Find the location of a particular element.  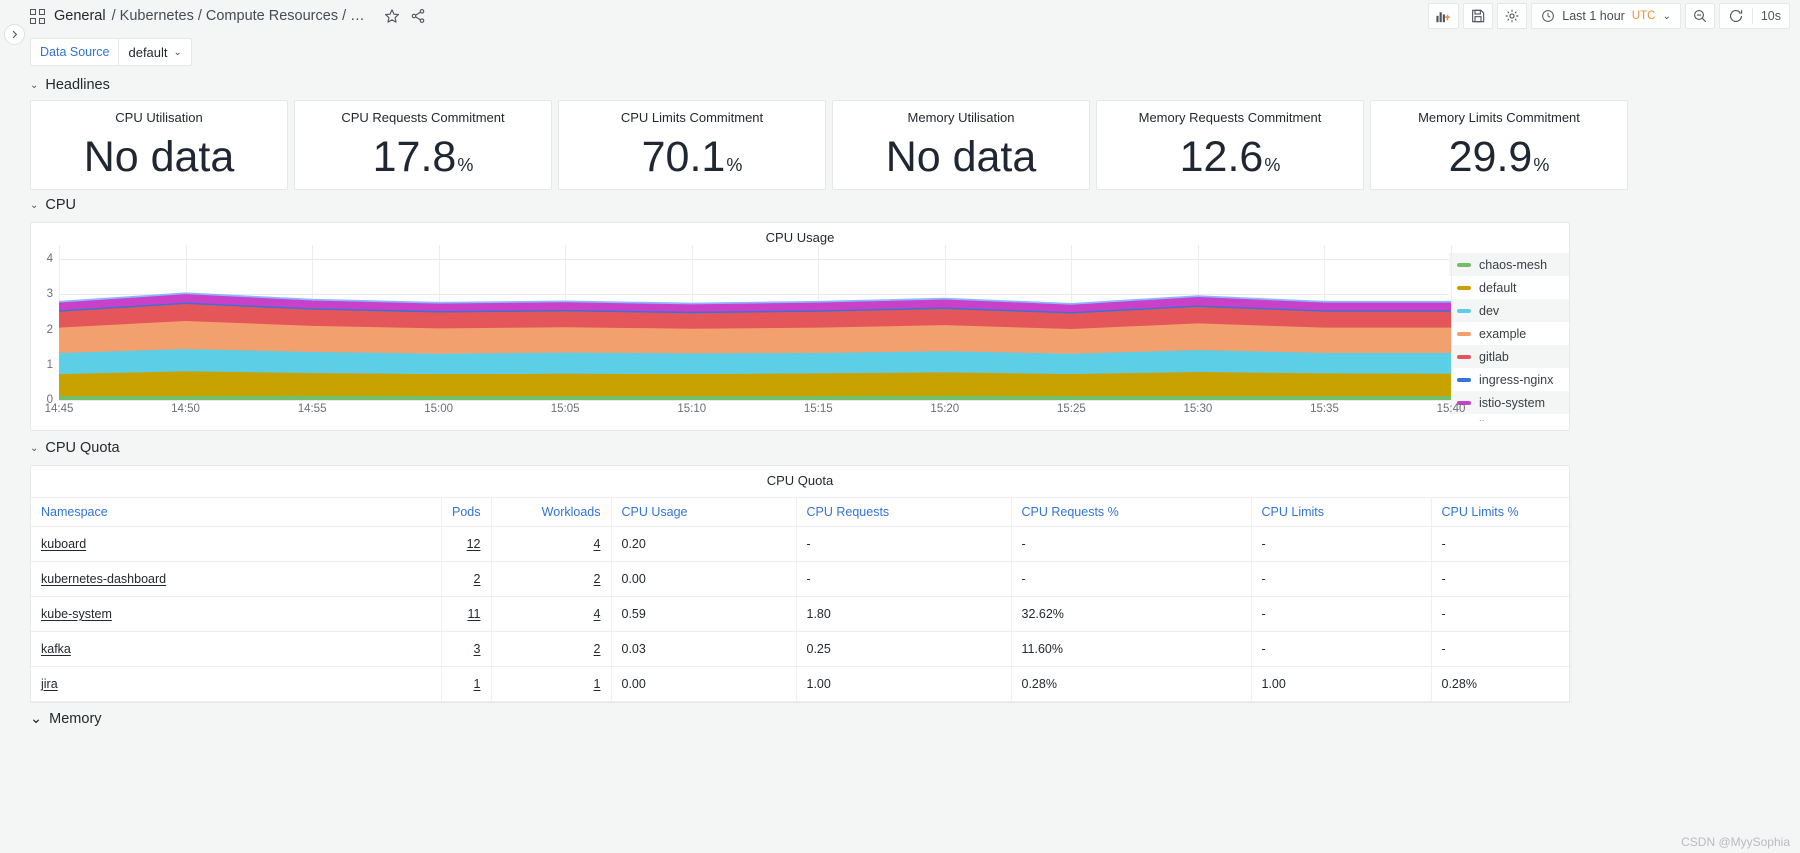

stat-panel: CPU Limits Commitment 70.1% is located at coordinates (692, 145).